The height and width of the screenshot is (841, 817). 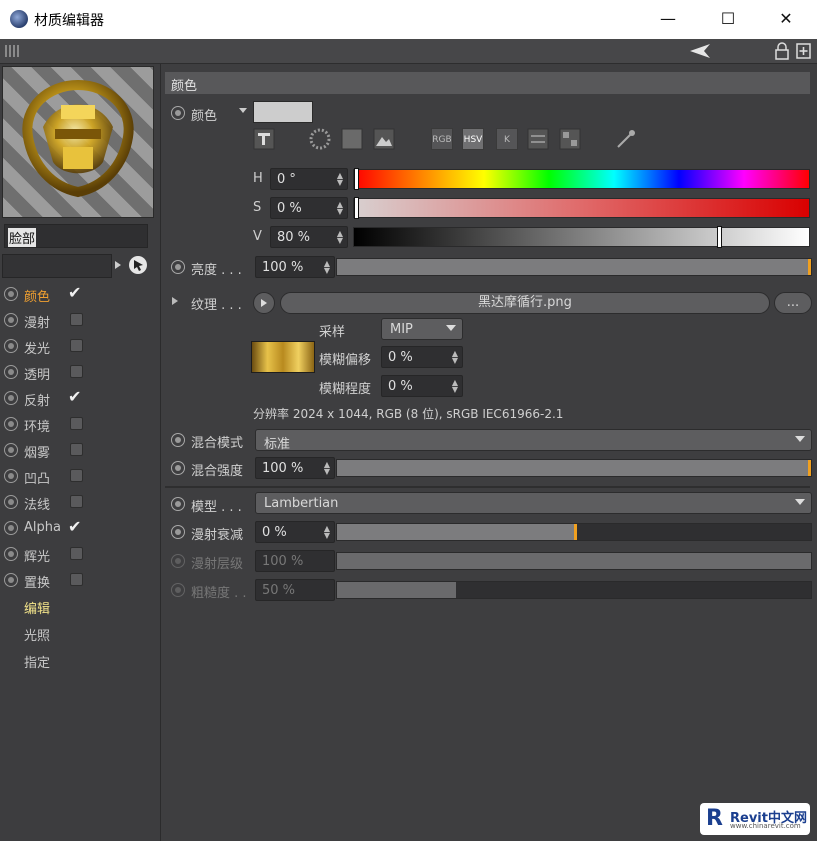 I want to click on color-animate-radio, so click(x=178, y=113).